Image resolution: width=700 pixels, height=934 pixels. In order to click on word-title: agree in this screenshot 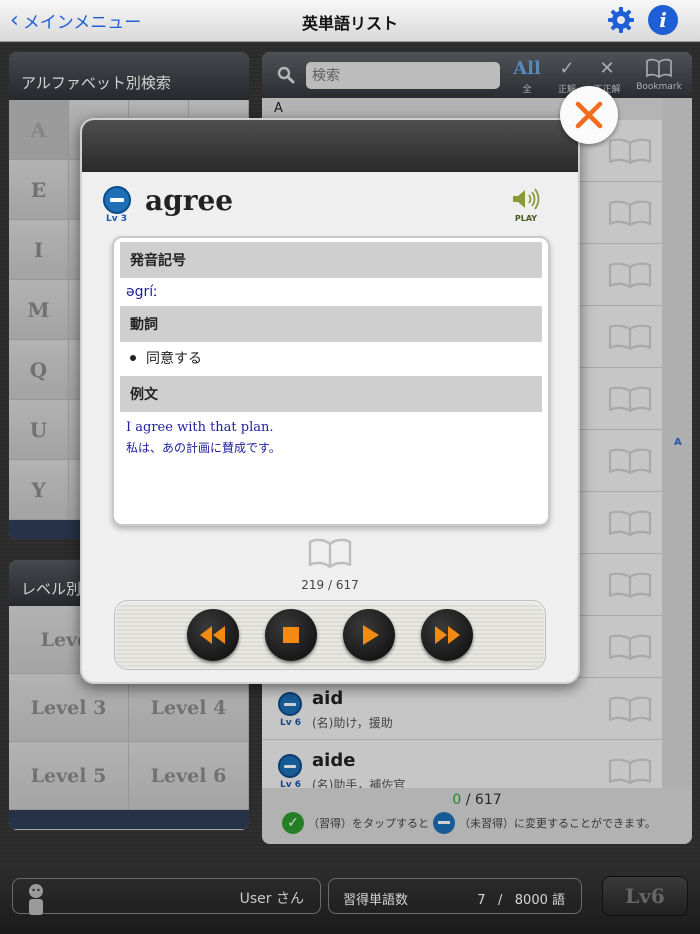, I will do `click(189, 200)`.